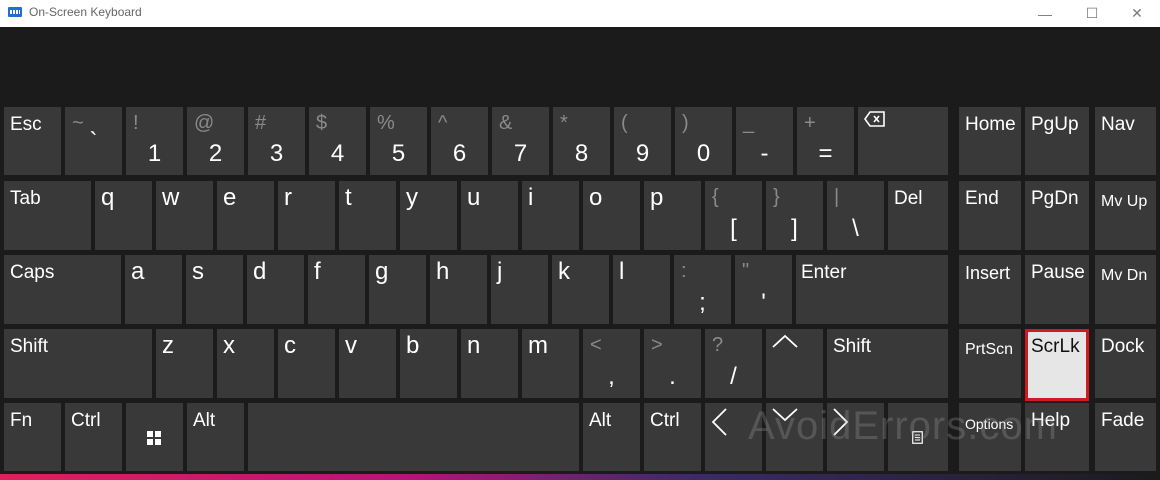 The height and width of the screenshot is (480, 1160). Describe the element at coordinates (62, 289) in the screenshot. I see `key-caps: Caps` at that location.